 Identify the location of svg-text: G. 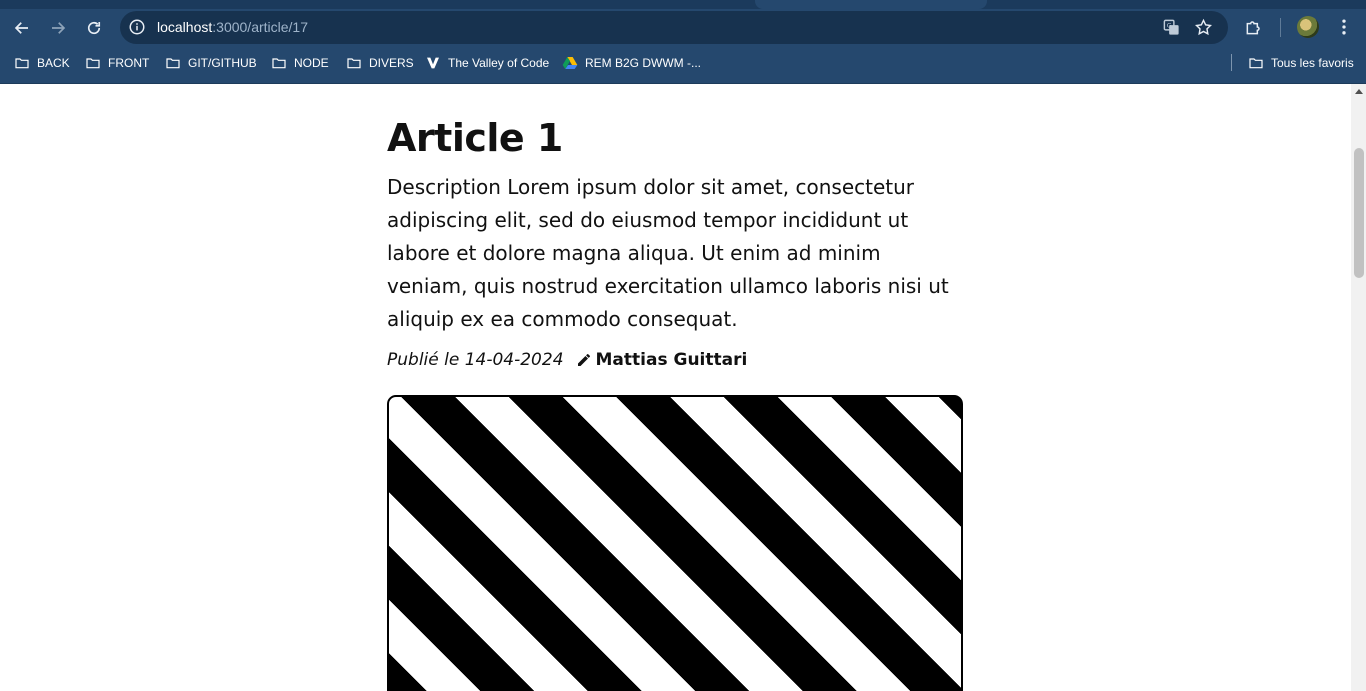
(1169, 26).